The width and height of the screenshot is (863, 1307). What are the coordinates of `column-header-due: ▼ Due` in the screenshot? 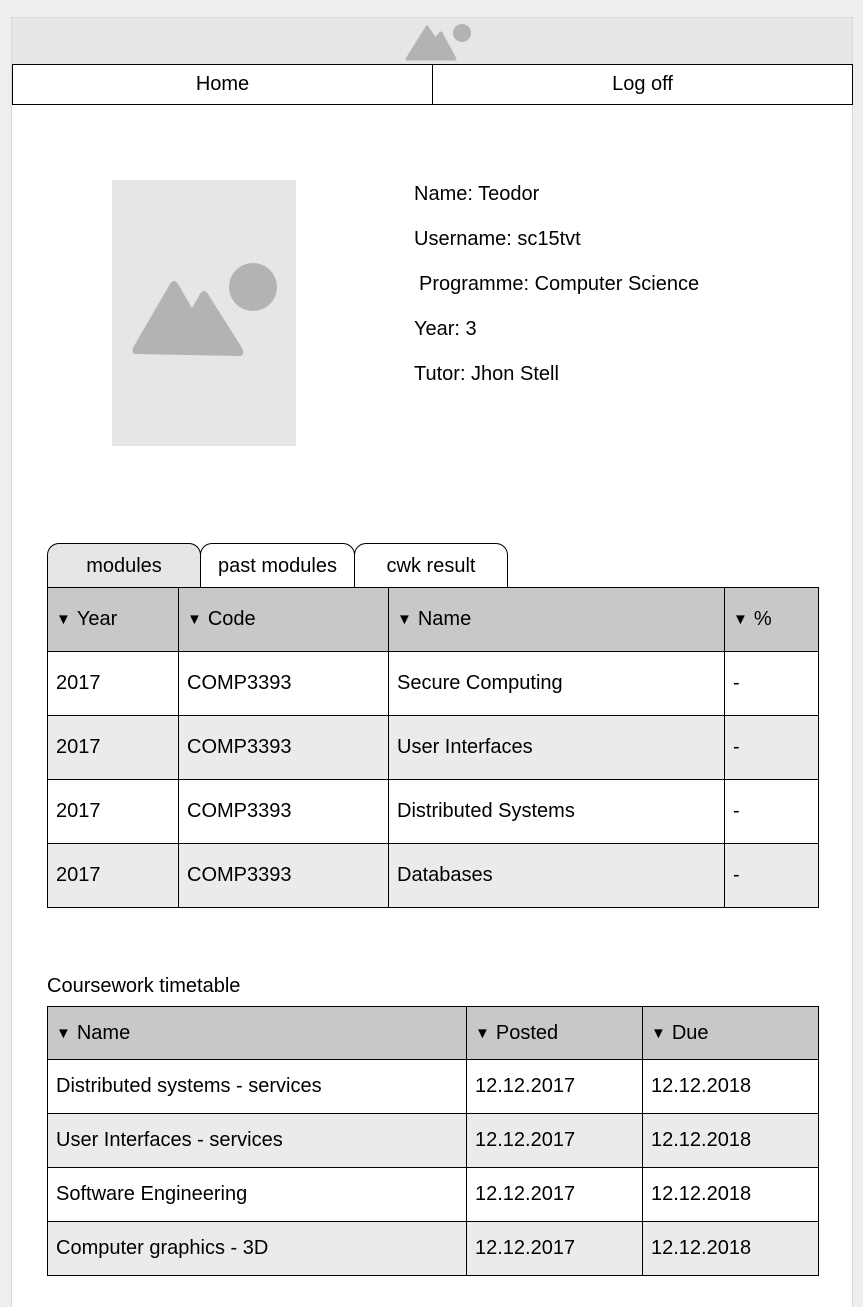 It's located at (730, 1033).